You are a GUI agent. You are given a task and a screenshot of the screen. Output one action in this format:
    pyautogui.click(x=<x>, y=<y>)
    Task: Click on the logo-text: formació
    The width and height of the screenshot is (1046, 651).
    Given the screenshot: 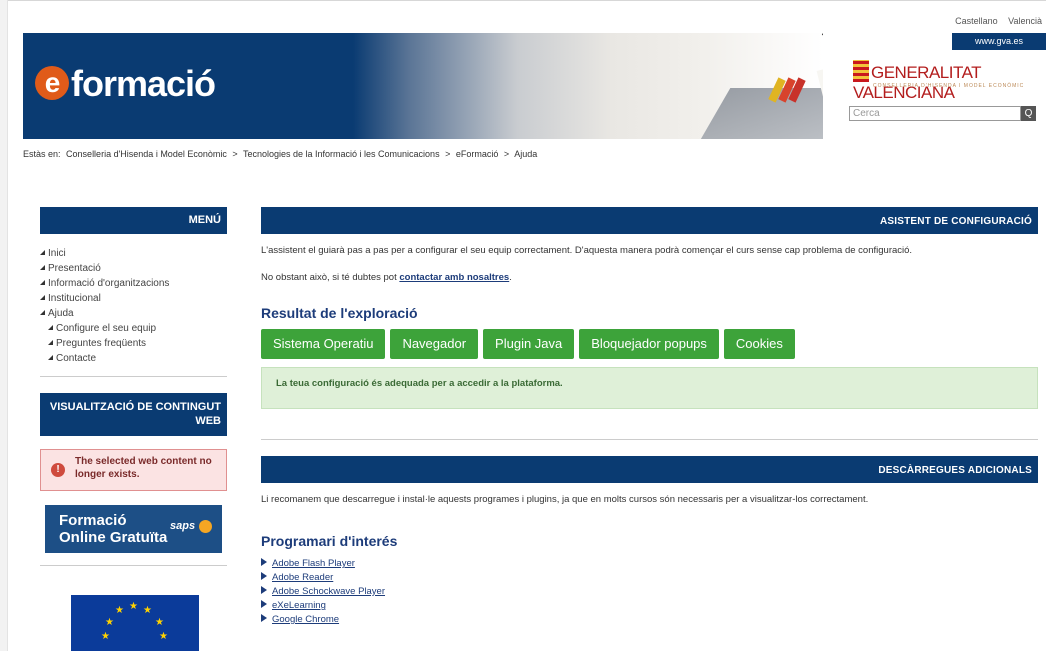 What is the action you would take?
    pyautogui.click(x=143, y=83)
    